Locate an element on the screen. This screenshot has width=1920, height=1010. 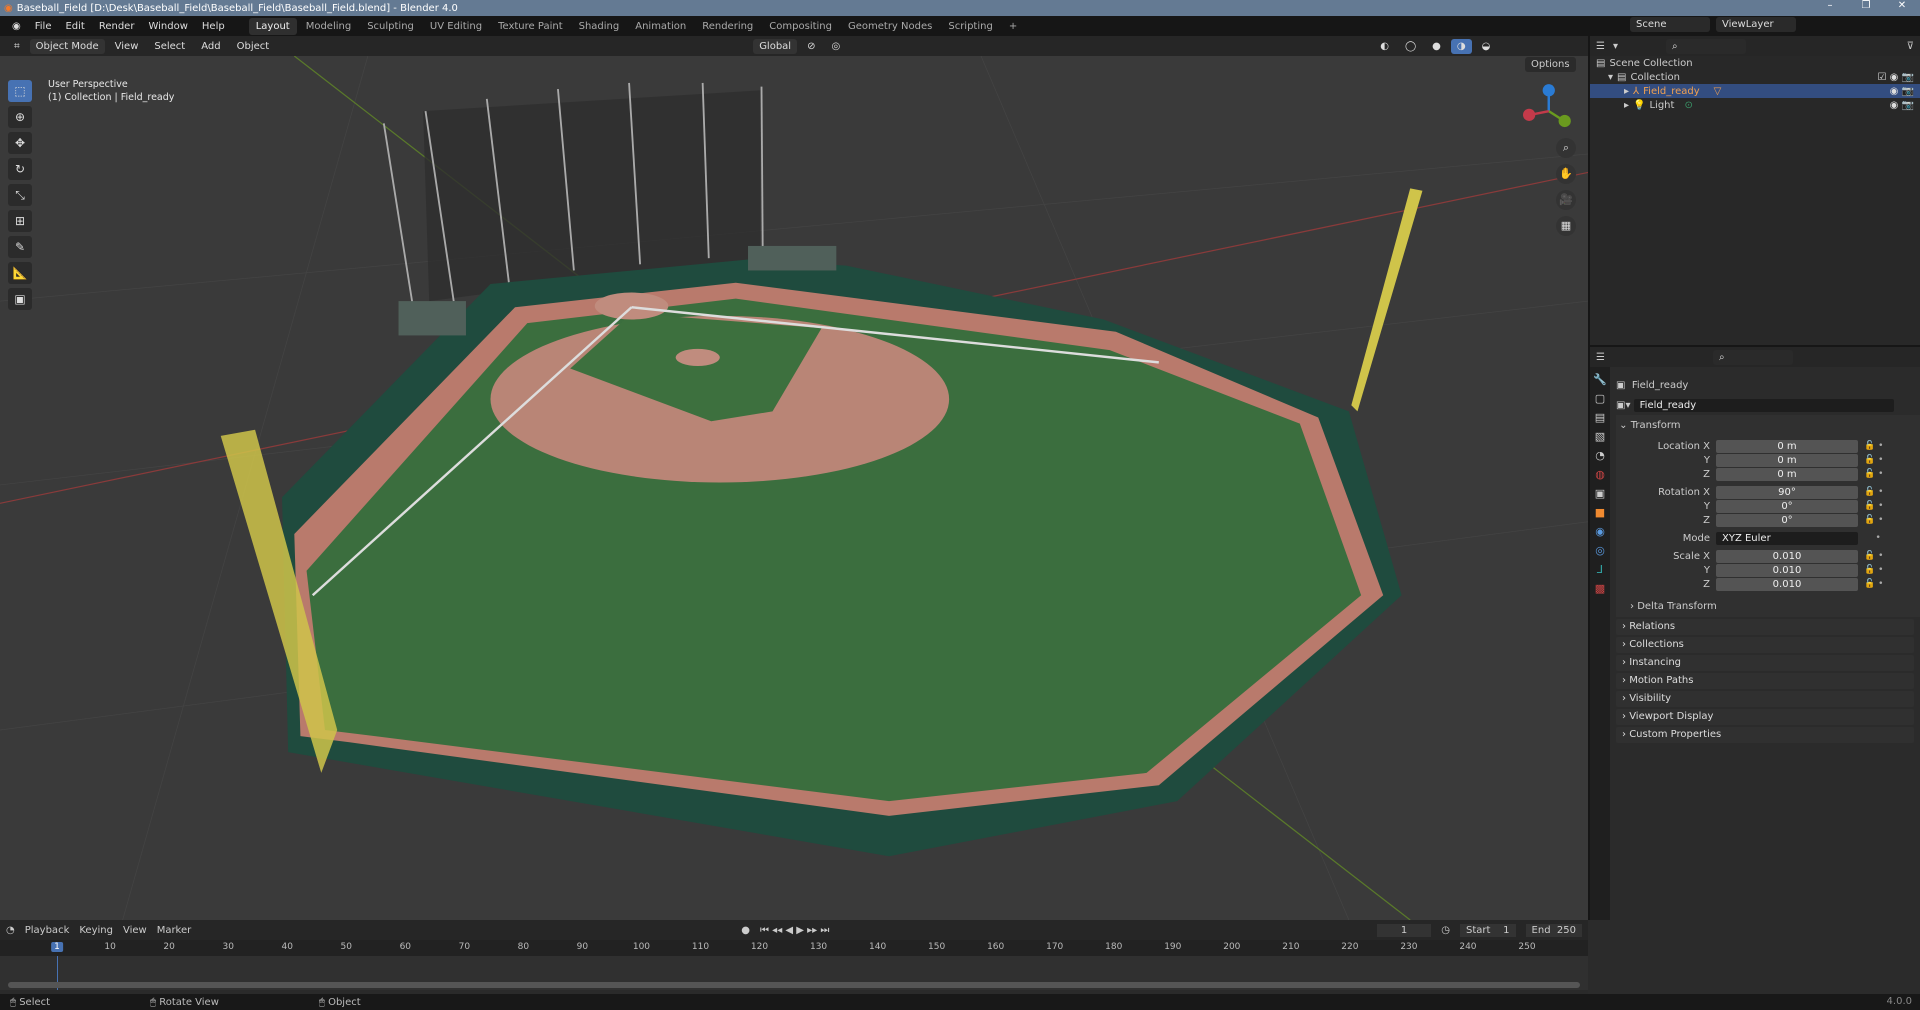
scene-tab-icon: ◔ is located at coordinates (1600, 455).